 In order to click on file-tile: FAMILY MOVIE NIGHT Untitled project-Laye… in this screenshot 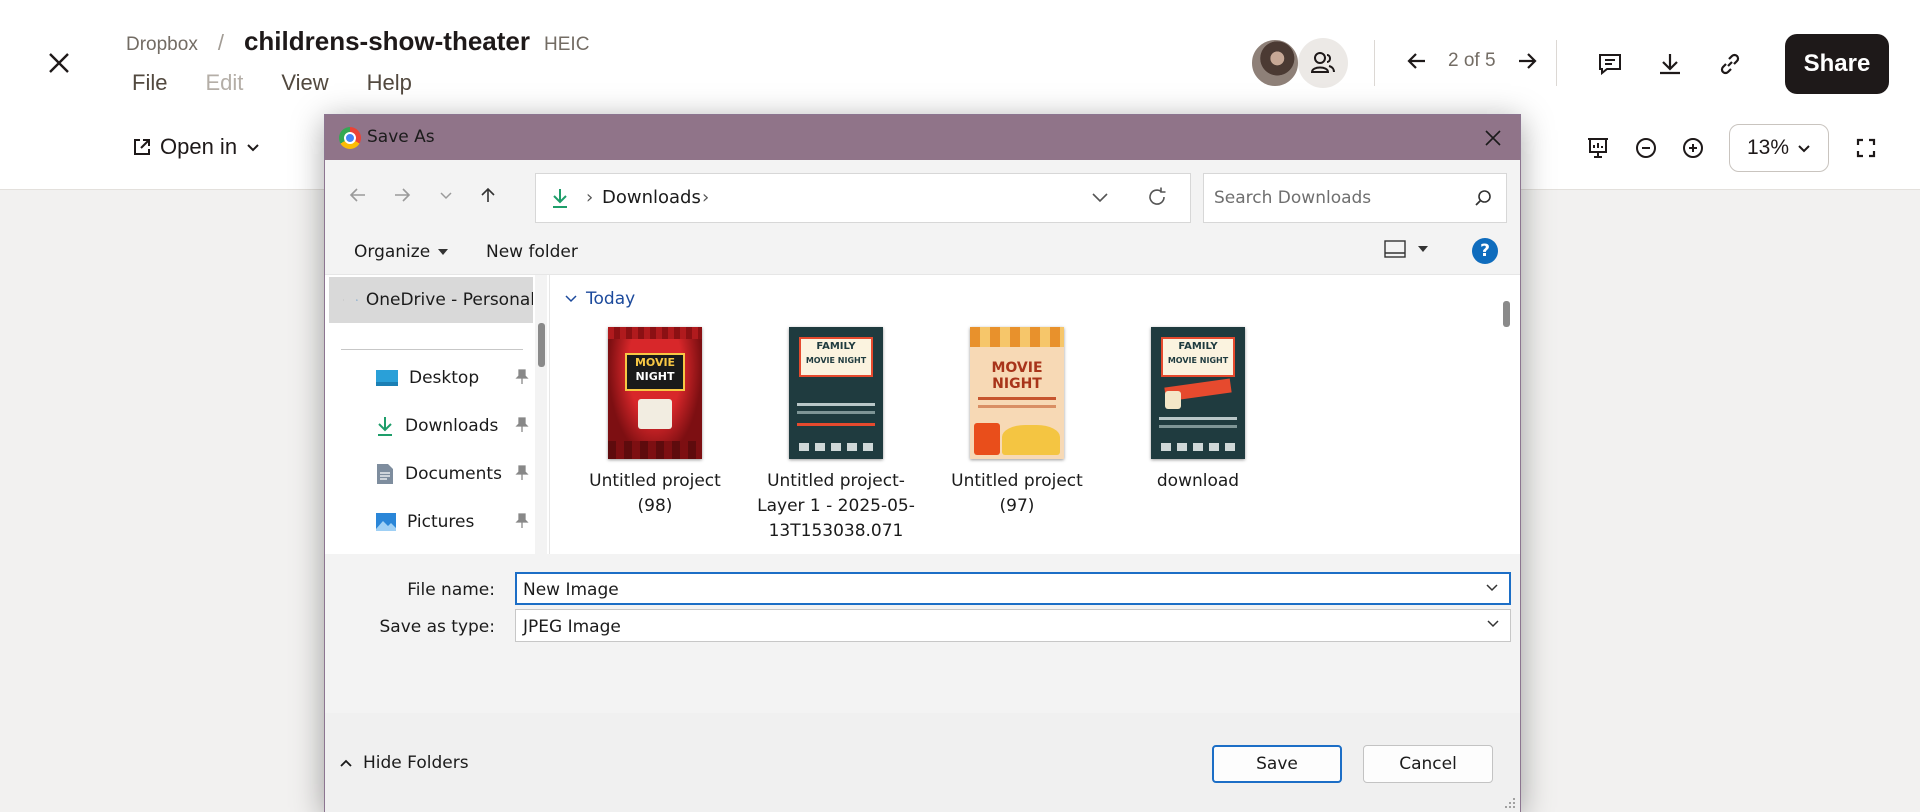, I will do `click(836, 435)`.